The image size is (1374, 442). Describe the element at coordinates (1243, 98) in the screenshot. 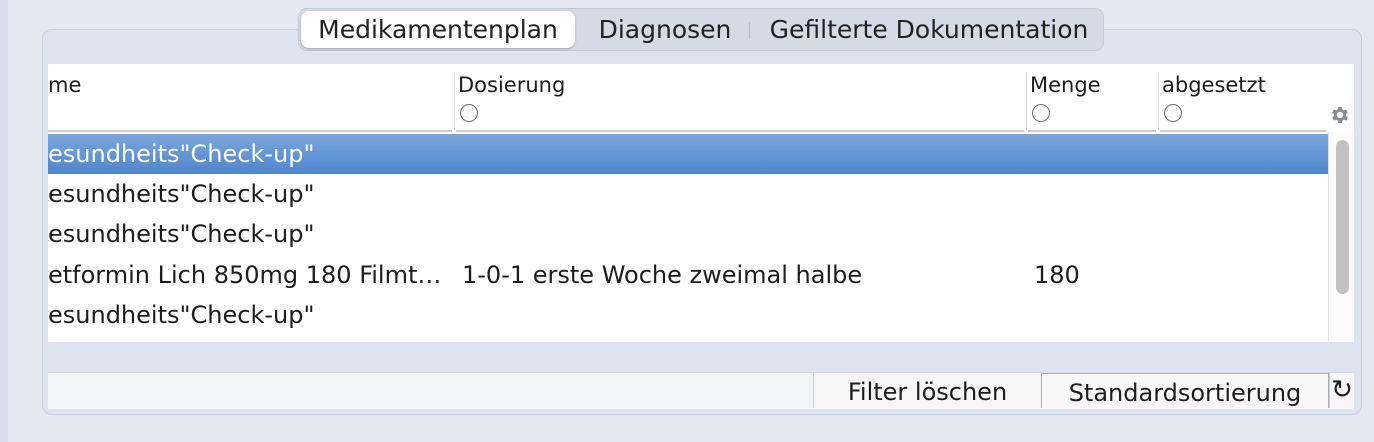

I see `column-header-abgesetzt: abgesetzt` at that location.